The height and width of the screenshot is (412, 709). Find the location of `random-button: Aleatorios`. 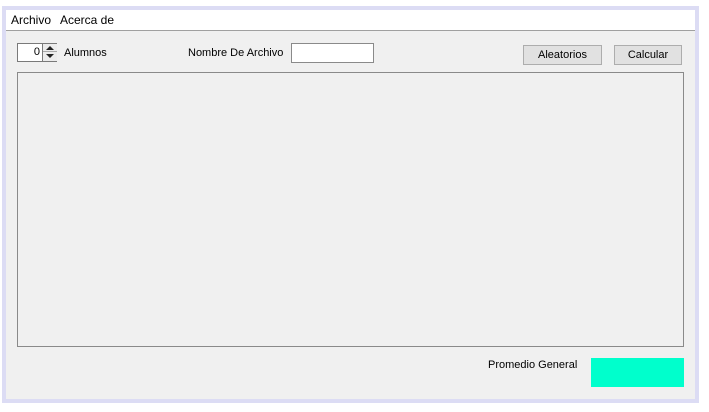

random-button: Aleatorios is located at coordinates (562, 55).